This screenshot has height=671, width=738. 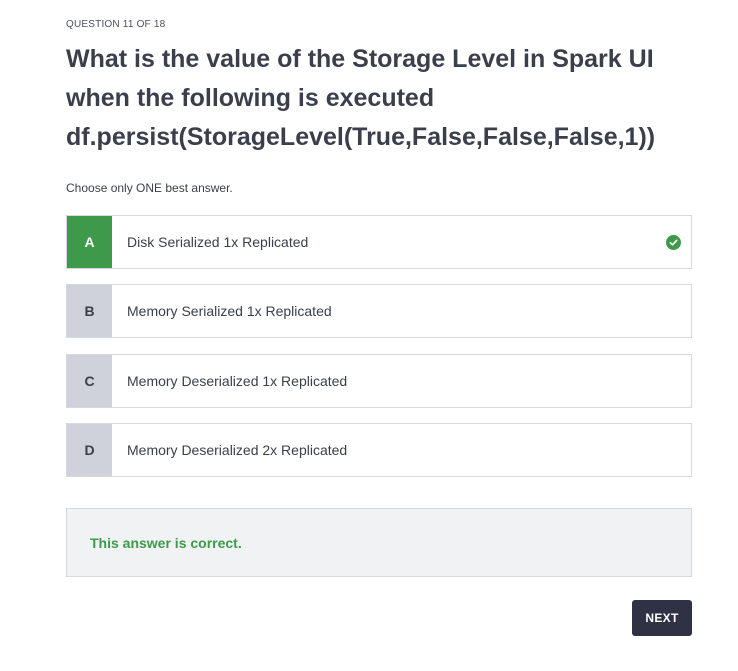 What do you see at coordinates (149, 188) in the screenshot?
I see `answer-instruction: Choose only ONE best answer.` at bounding box center [149, 188].